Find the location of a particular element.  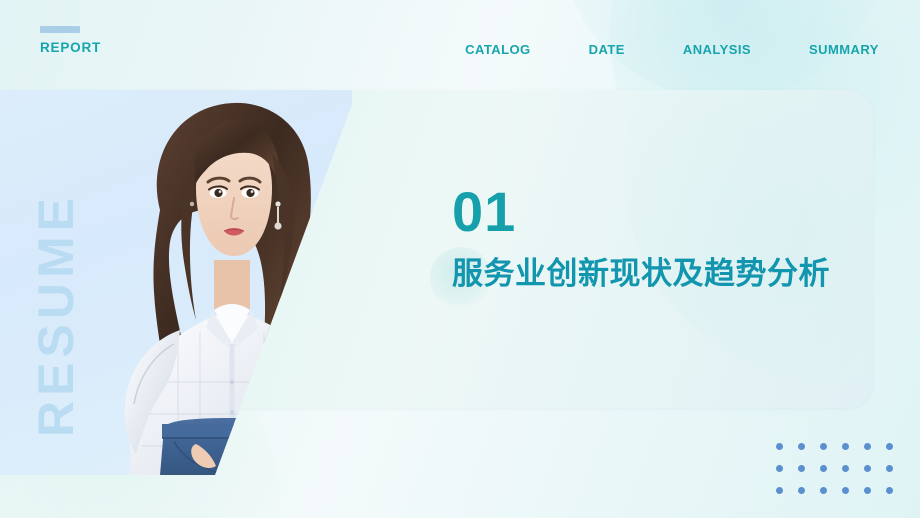

brand-label: REPORT is located at coordinates (71, 47).